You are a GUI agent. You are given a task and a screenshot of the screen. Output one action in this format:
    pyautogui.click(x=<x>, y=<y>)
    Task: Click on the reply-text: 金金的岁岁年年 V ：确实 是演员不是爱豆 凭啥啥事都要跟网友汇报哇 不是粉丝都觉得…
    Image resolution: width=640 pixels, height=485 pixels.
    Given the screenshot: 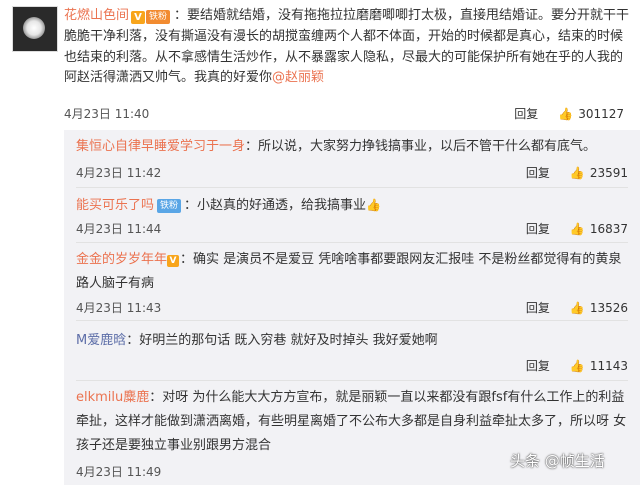 What is the action you would take?
    pyautogui.click(x=352, y=272)
    